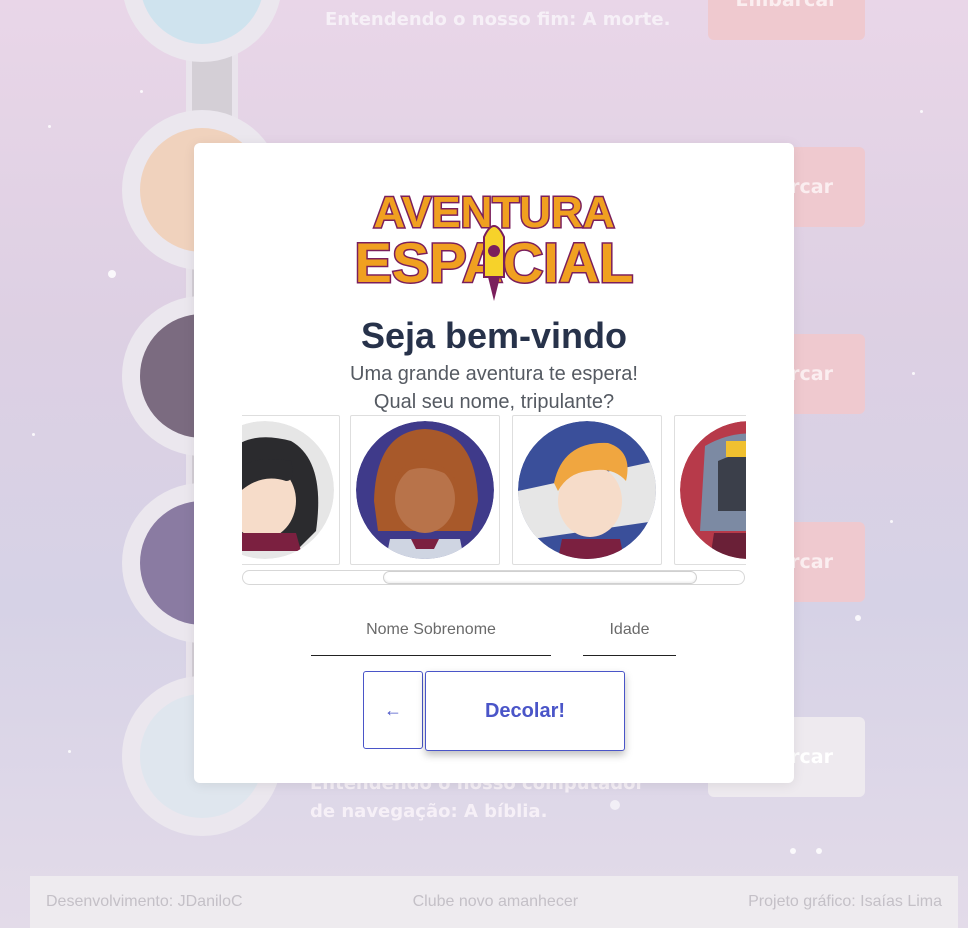 The image size is (968, 928). What do you see at coordinates (845, 901) in the screenshot?
I see `footer-credits-design: Projeto gráfico: Isaías Lima` at bounding box center [845, 901].